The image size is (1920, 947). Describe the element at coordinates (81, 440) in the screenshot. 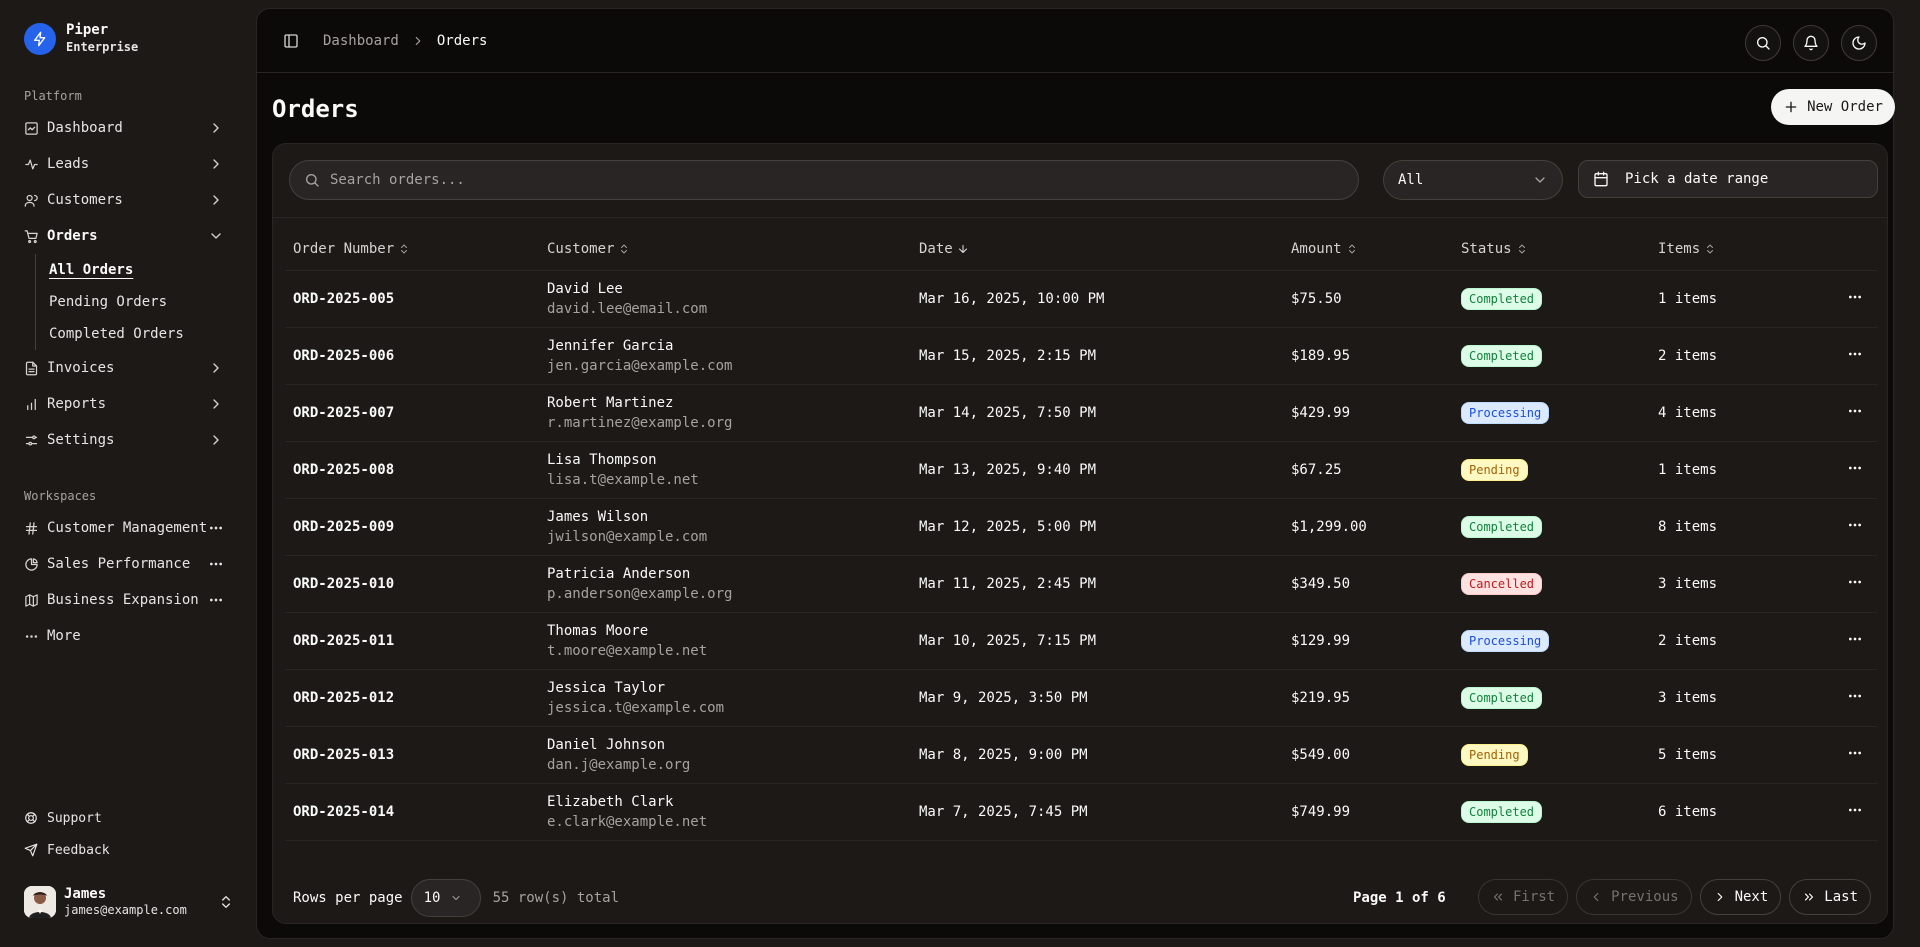

I see `sidebar-item-label: Settings` at that location.